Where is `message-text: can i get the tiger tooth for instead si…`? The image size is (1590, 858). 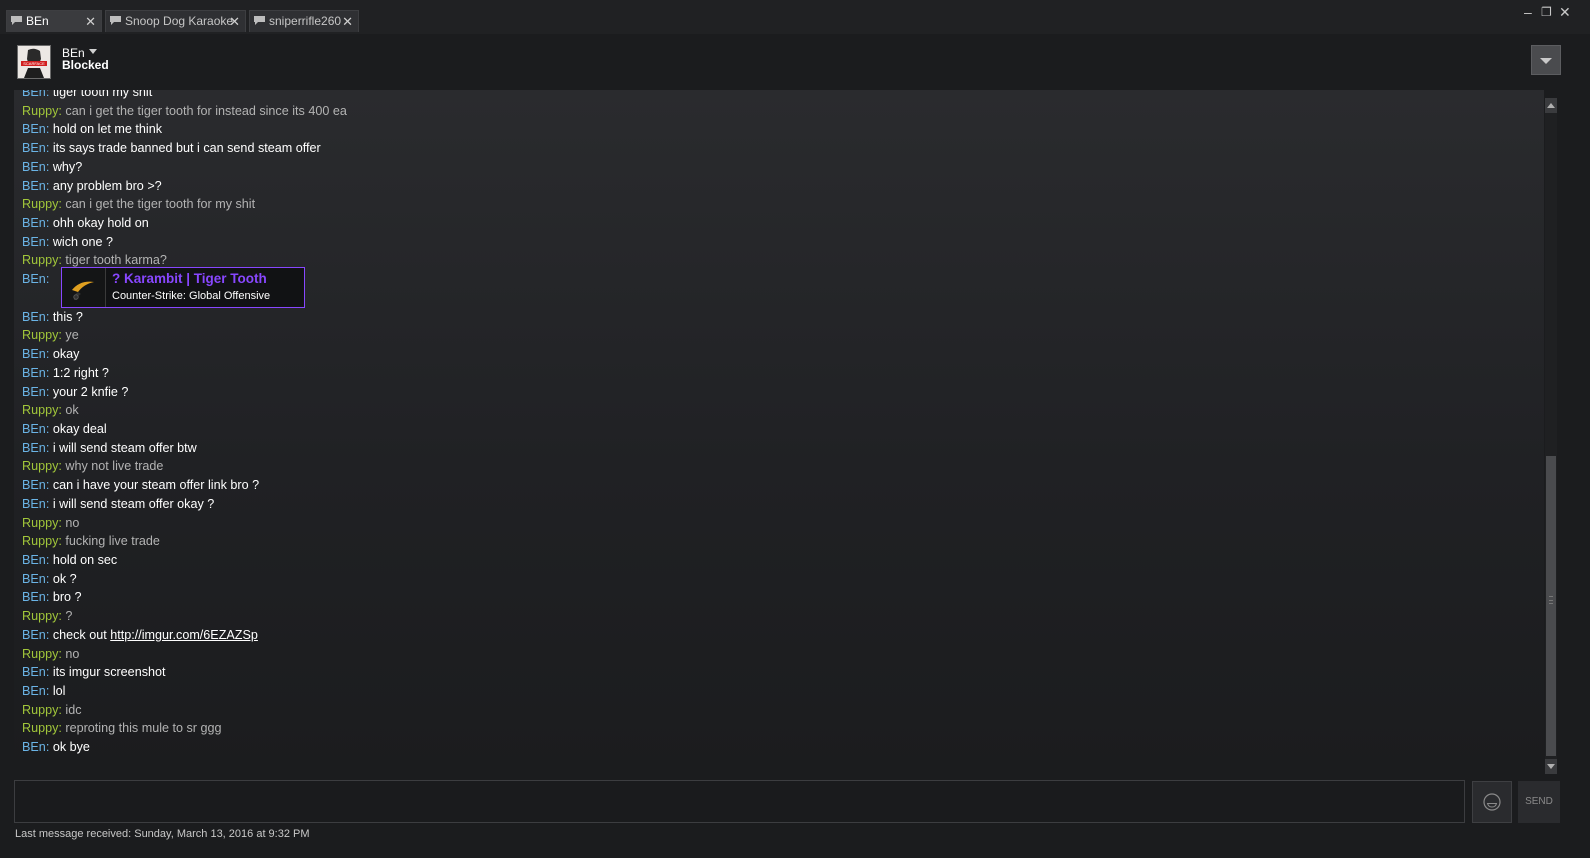 message-text: can i get the tiger tooth for instead si… is located at coordinates (206, 110).